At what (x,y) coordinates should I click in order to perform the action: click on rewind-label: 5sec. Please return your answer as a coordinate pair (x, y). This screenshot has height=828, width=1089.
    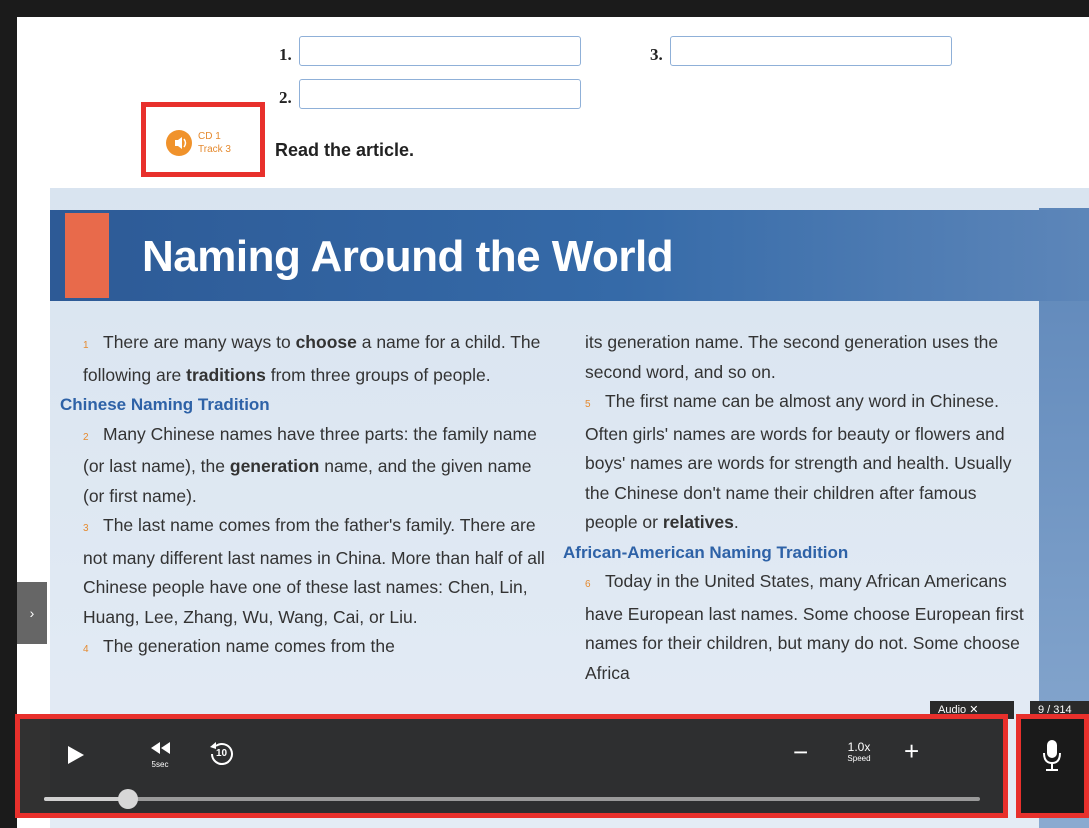
    Looking at the image, I should click on (160, 764).